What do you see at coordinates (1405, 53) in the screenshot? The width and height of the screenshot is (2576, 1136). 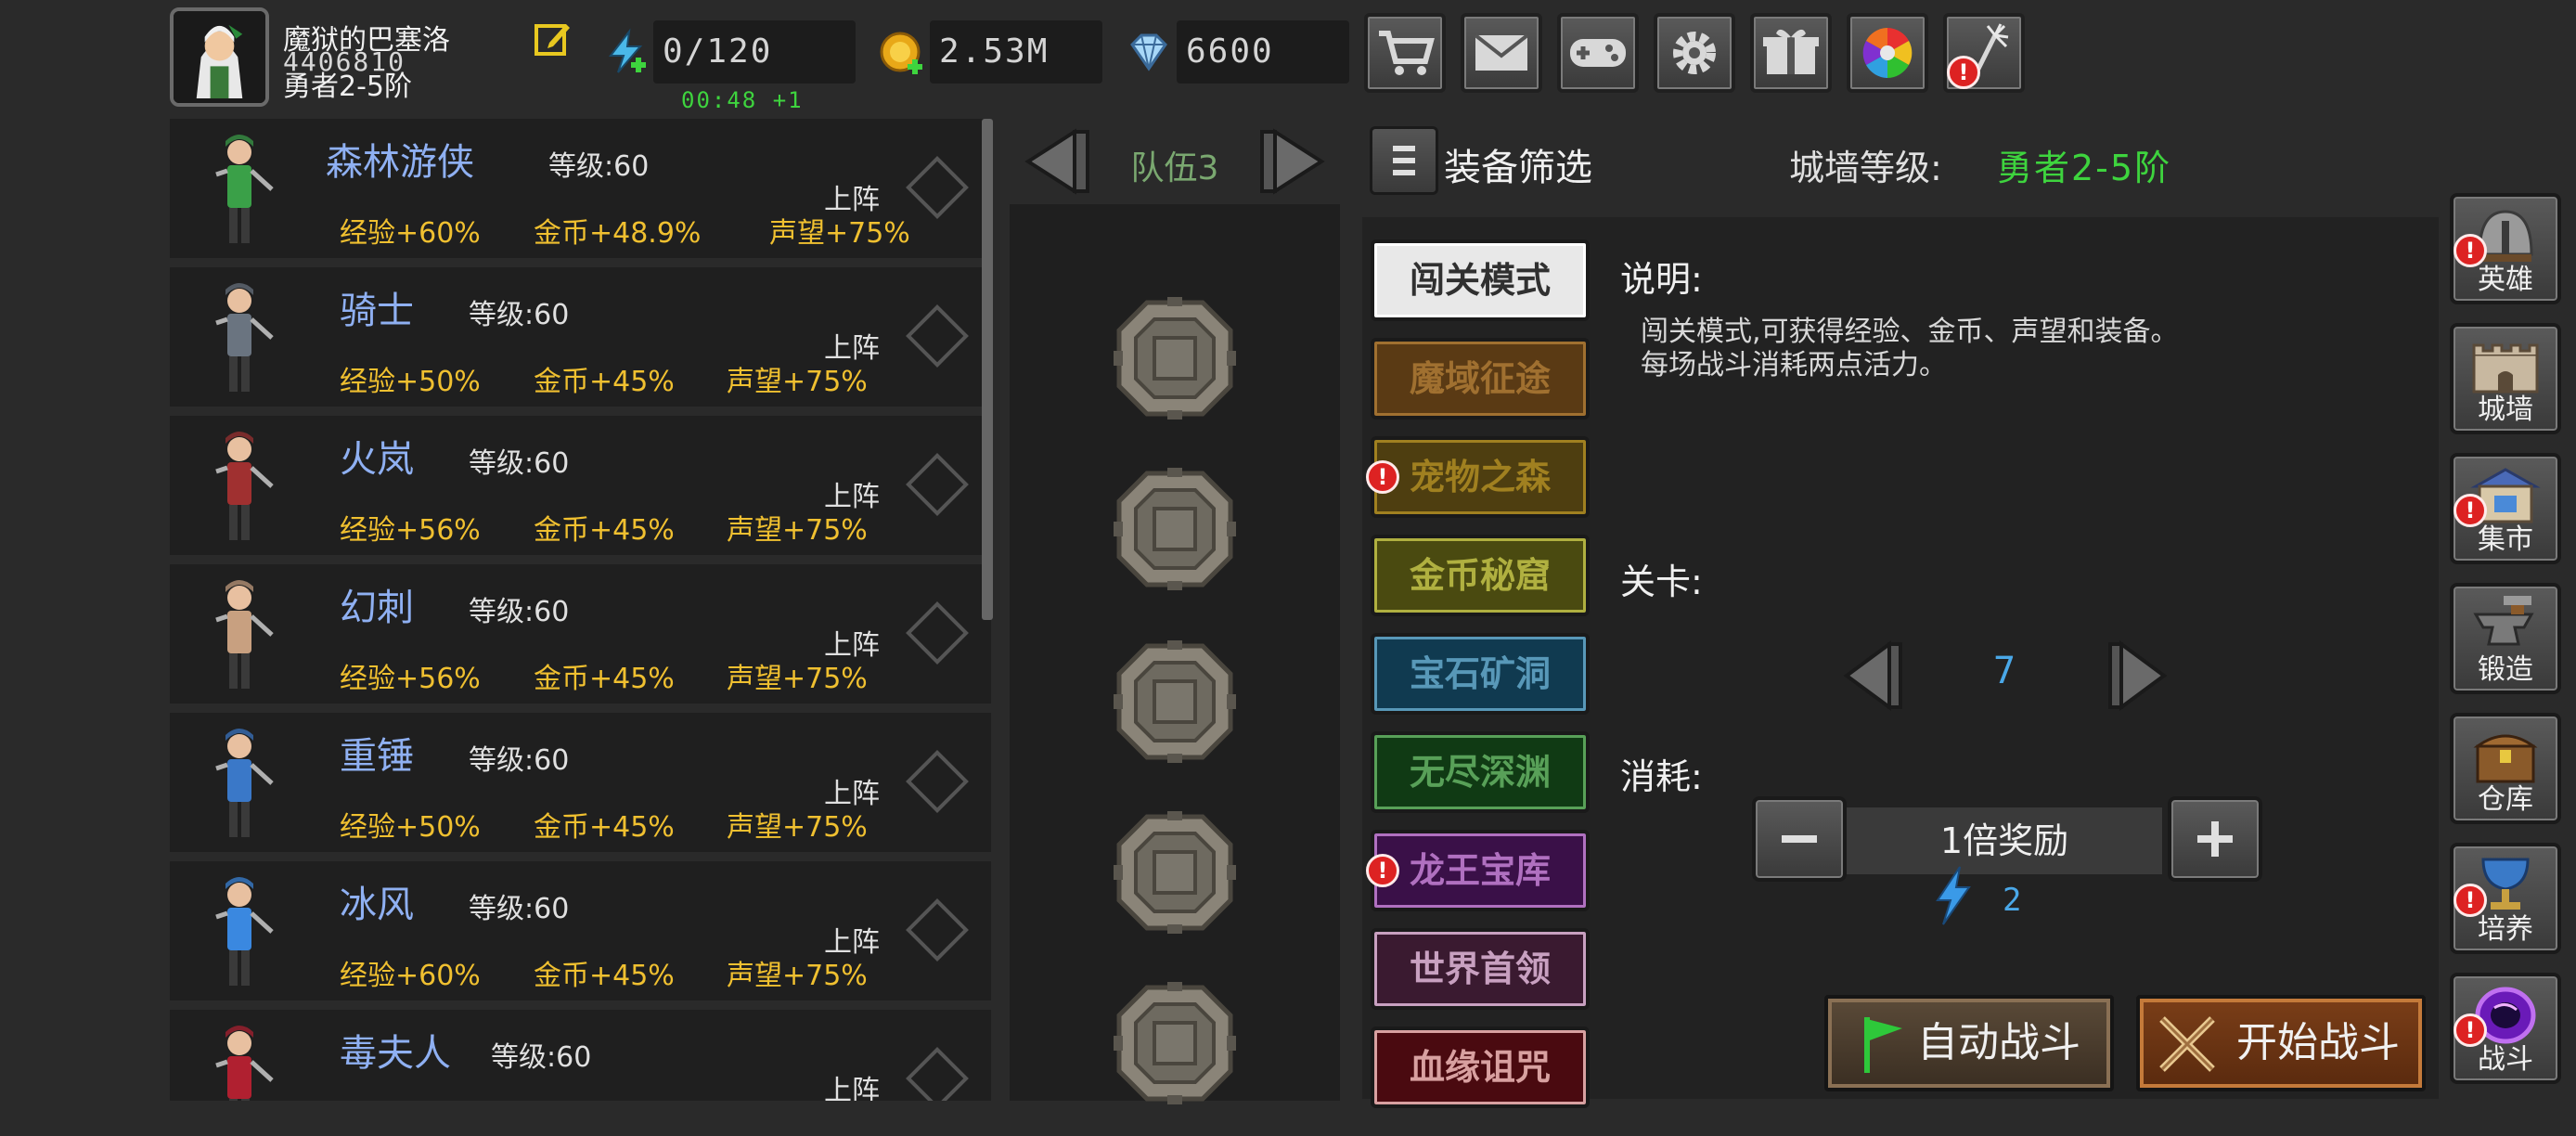 I see `shop-button` at bounding box center [1405, 53].